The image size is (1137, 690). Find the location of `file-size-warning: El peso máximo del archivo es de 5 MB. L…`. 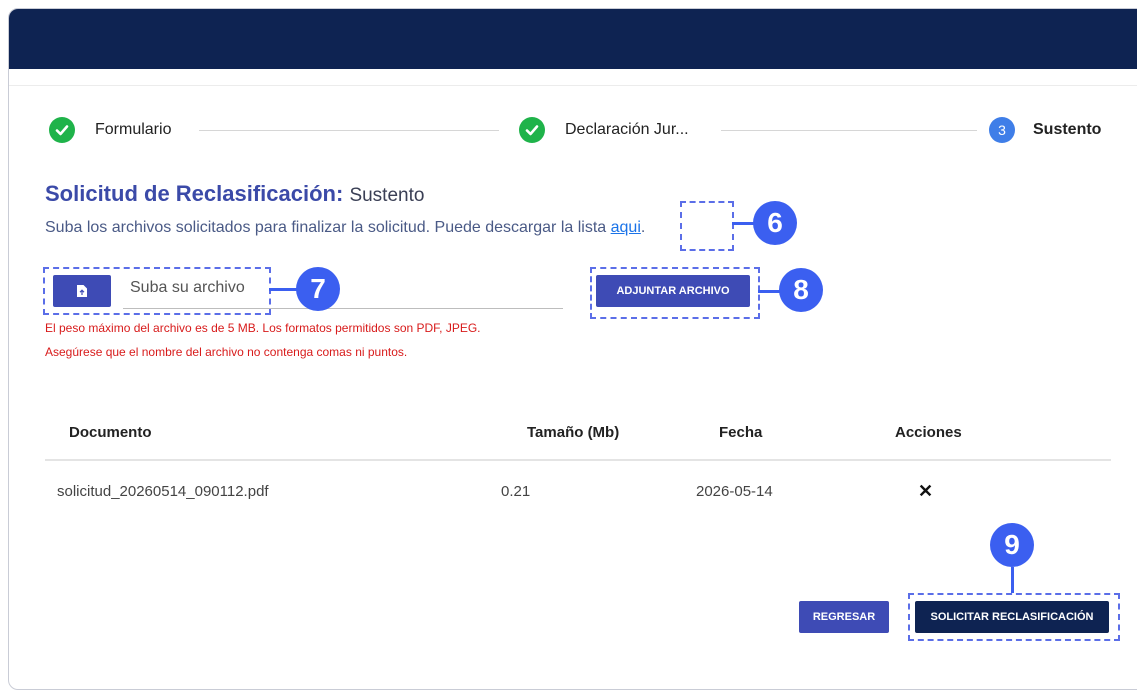

file-size-warning: El peso máximo del archivo es de 5 MB. L… is located at coordinates (263, 328).